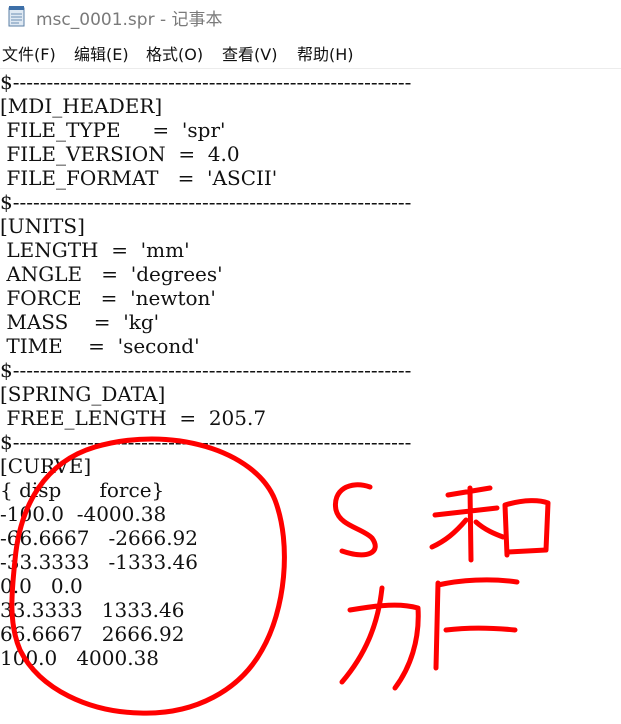  Describe the element at coordinates (129, 20) in the screenshot. I see `window-title: msc_0001.spr - 记事本` at that location.